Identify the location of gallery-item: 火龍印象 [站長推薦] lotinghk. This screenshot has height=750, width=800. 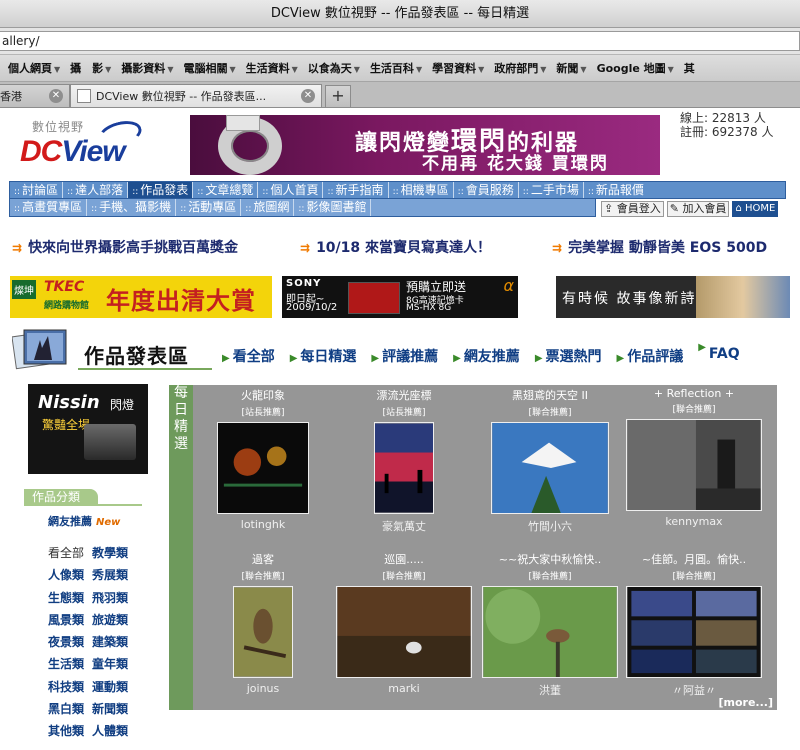
(263, 459).